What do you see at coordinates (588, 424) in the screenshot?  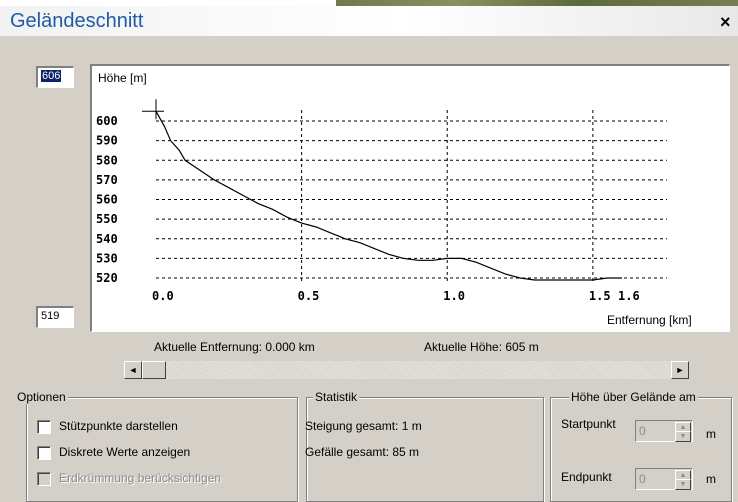 I see `start-point-label: Startpunkt` at bounding box center [588, 424].